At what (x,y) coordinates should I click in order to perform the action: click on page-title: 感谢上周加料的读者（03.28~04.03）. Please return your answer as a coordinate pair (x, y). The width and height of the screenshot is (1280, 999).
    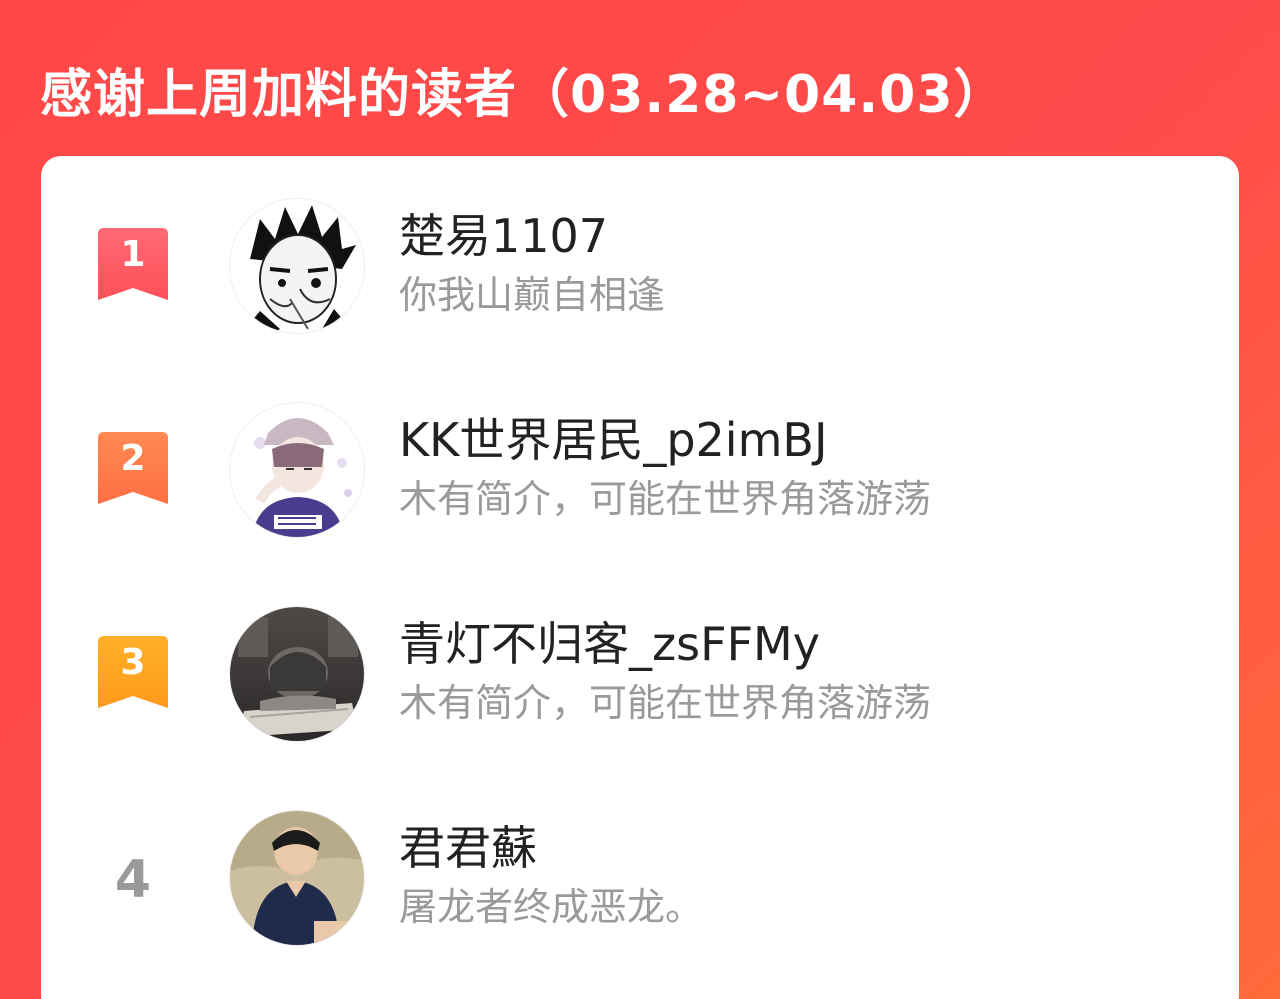
    Looking at the image, I should click on (523, 95).